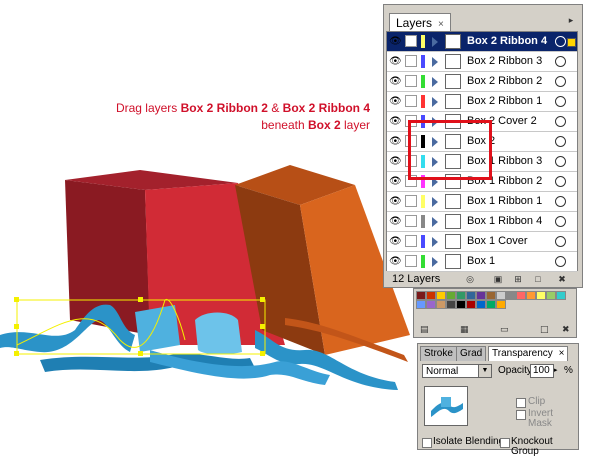 The width and height of the screenshot is (600, 457). What do you see at coordinates (504, 81) in the screenshot?
I see `layer-name: Box 2 Ribbon 2` at bounding box center [504, 81].